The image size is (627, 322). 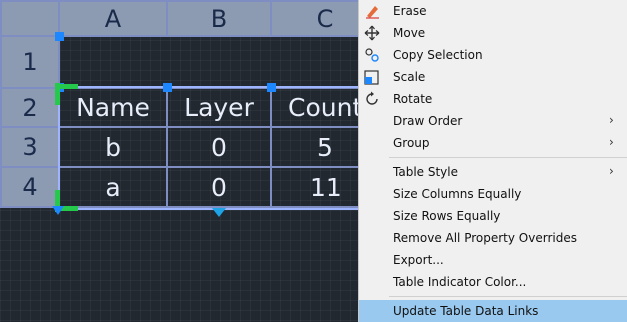 I want to click on rotate-icon, so click(x=372, y=98).